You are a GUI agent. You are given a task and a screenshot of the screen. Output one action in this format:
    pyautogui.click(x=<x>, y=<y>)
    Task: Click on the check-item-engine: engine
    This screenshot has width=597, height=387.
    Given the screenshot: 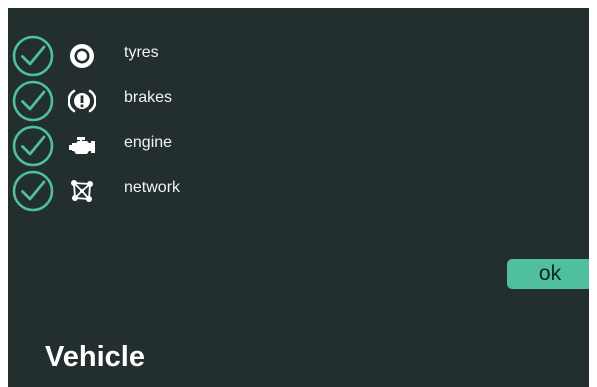 What is the action you would take?
    pyautogui.click(x=161, y=146)
    